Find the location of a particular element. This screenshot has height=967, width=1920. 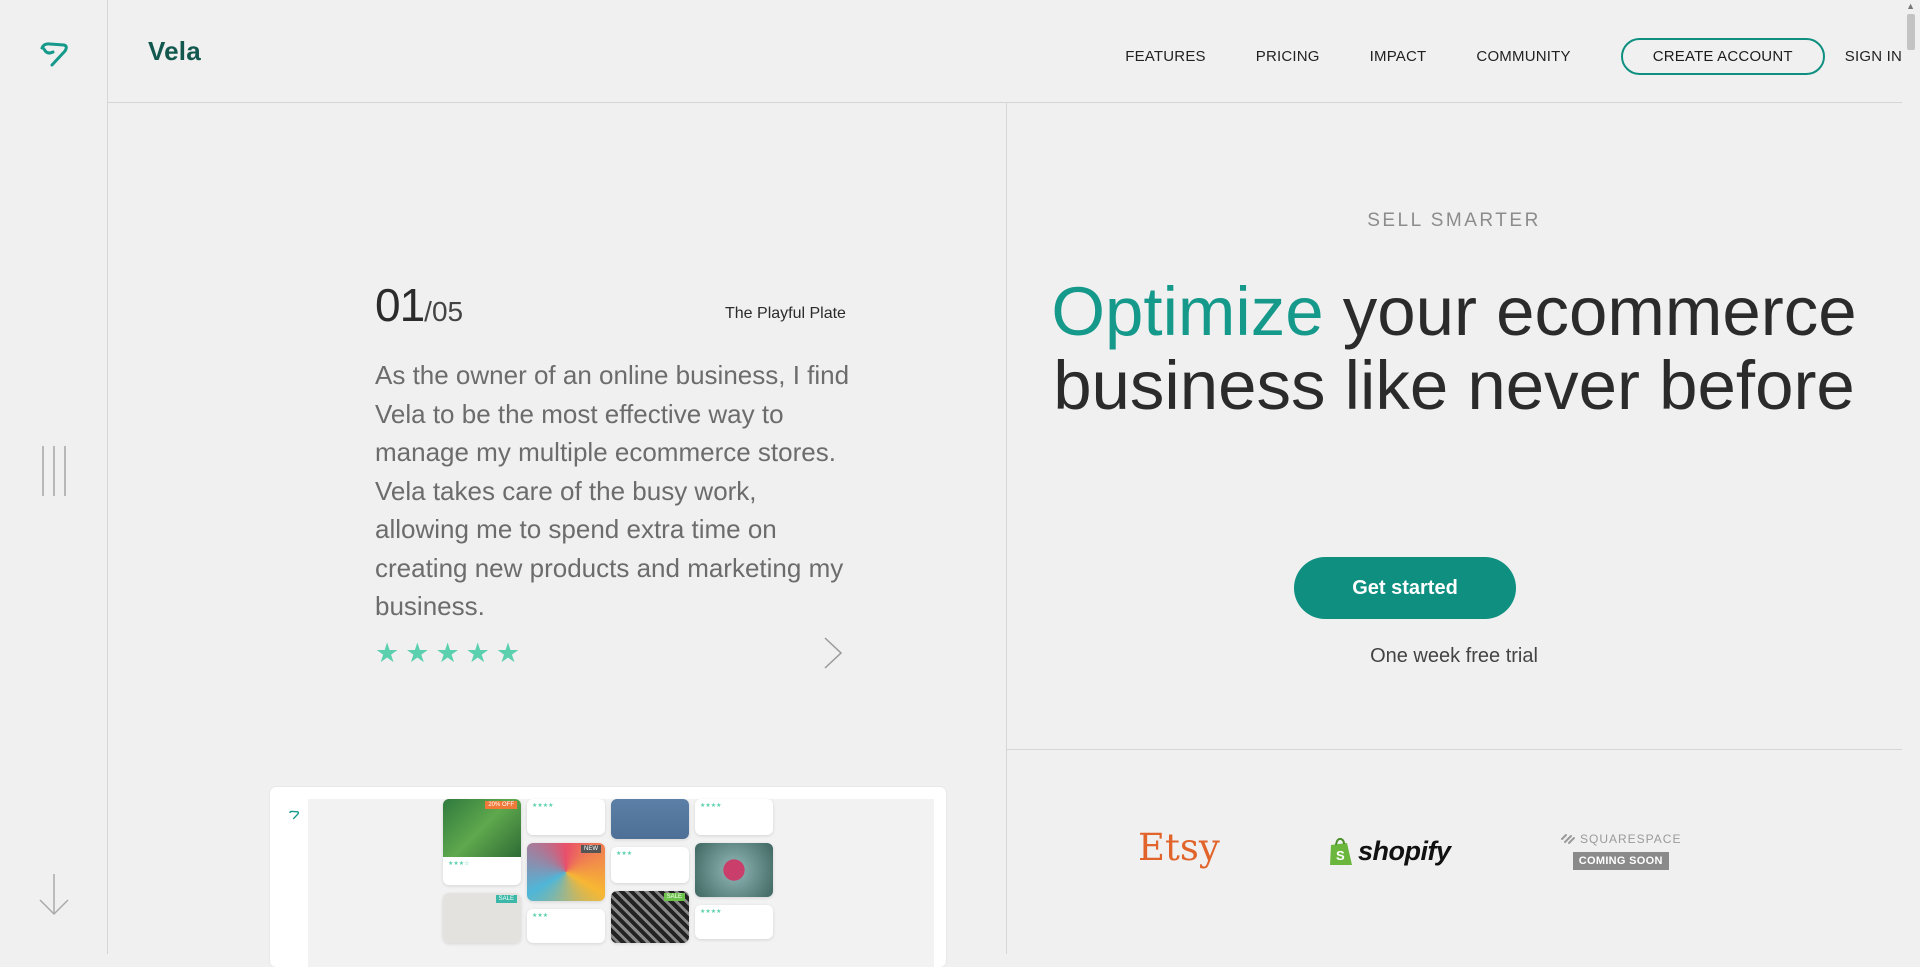

testimonial-counter: 01/05 is located at coordinates (419, 305).